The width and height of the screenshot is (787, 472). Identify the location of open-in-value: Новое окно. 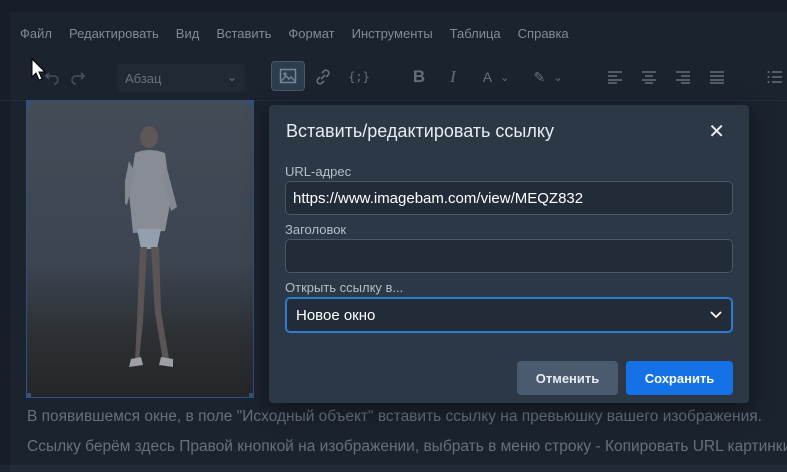
(336, 315).